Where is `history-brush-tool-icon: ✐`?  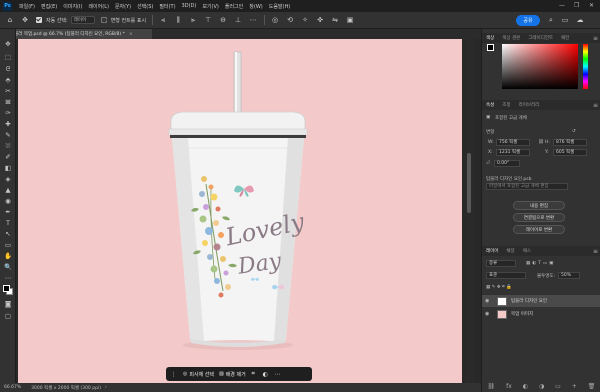 history-brush-tool-icon: ✐ is located at coordinates (8, 157).